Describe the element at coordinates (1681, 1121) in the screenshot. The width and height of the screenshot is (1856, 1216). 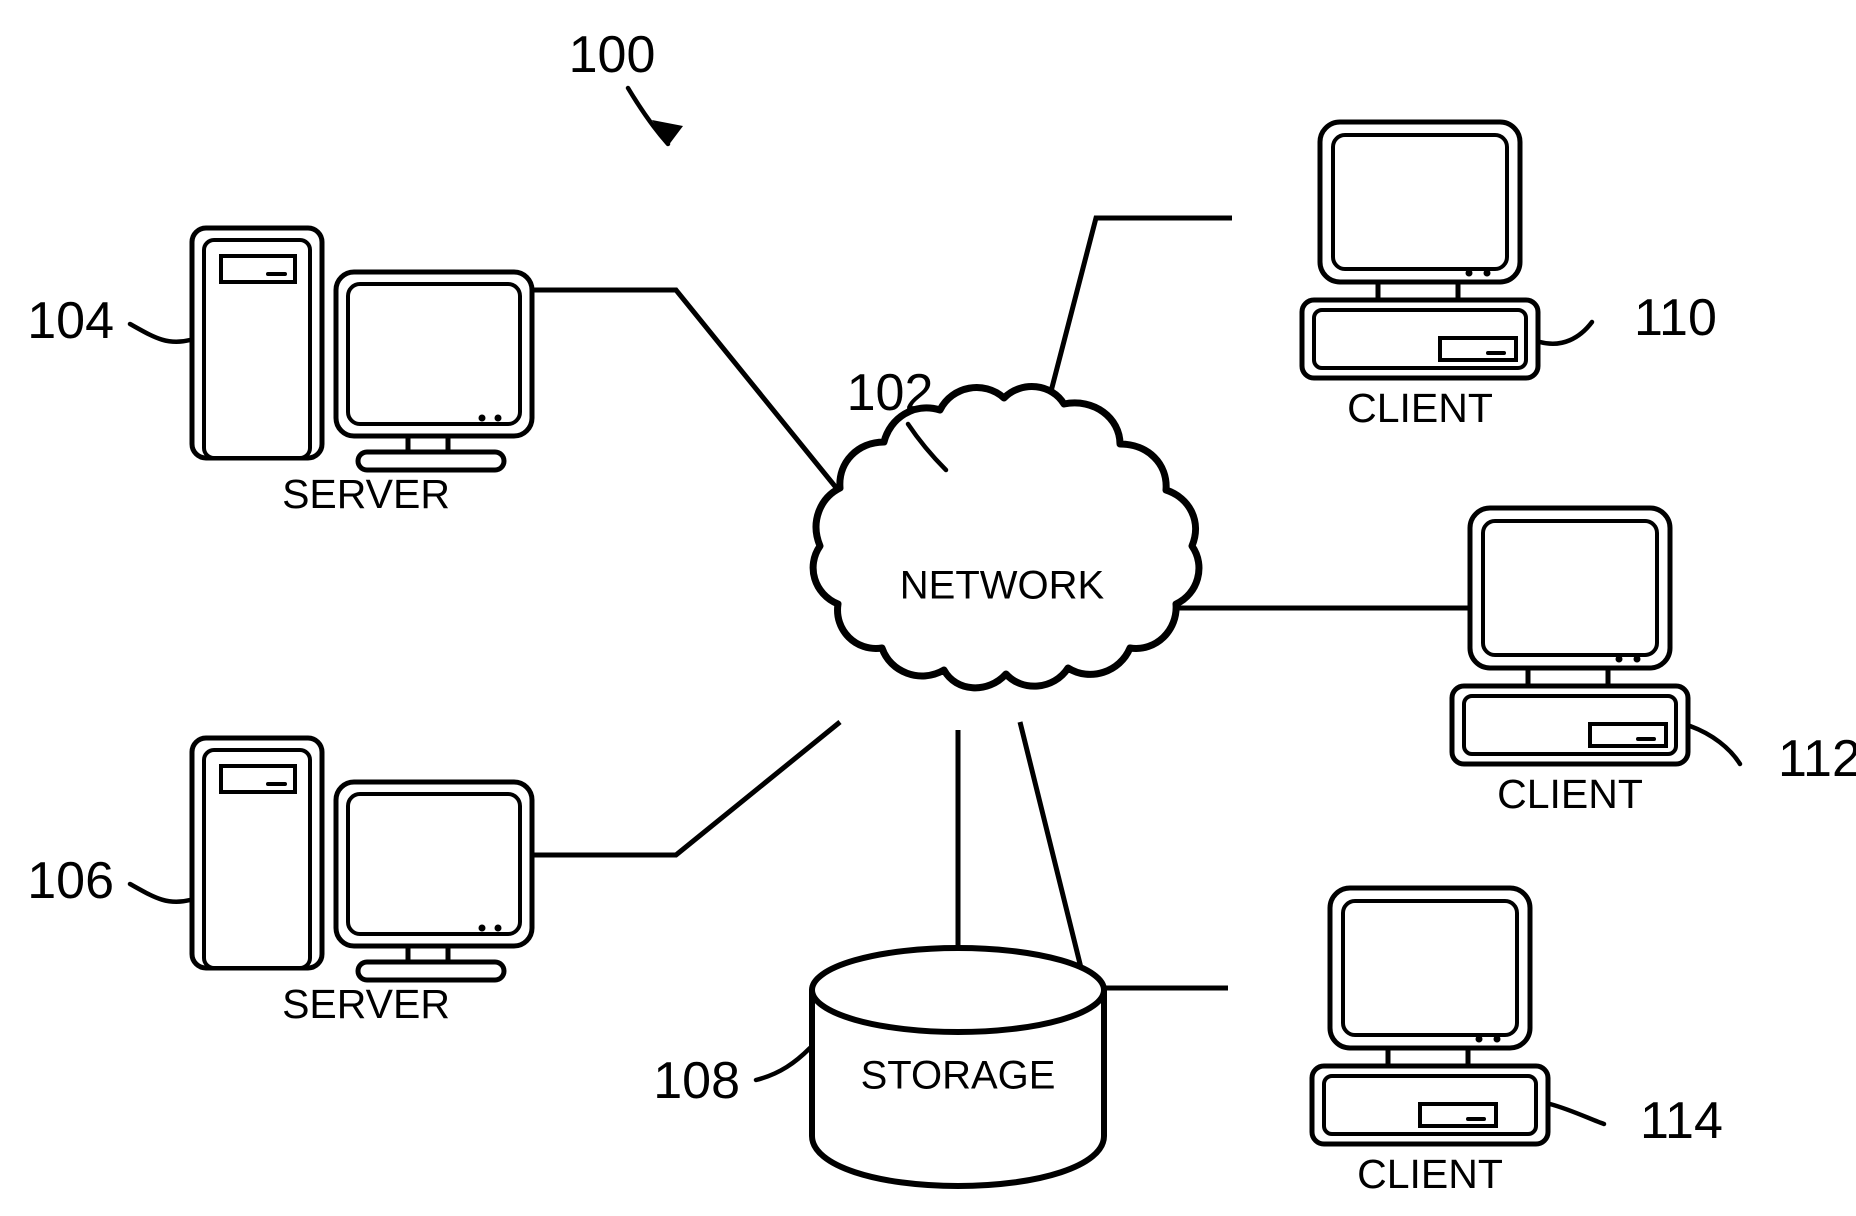
I see `client-114-reference-label: 114` at that location.